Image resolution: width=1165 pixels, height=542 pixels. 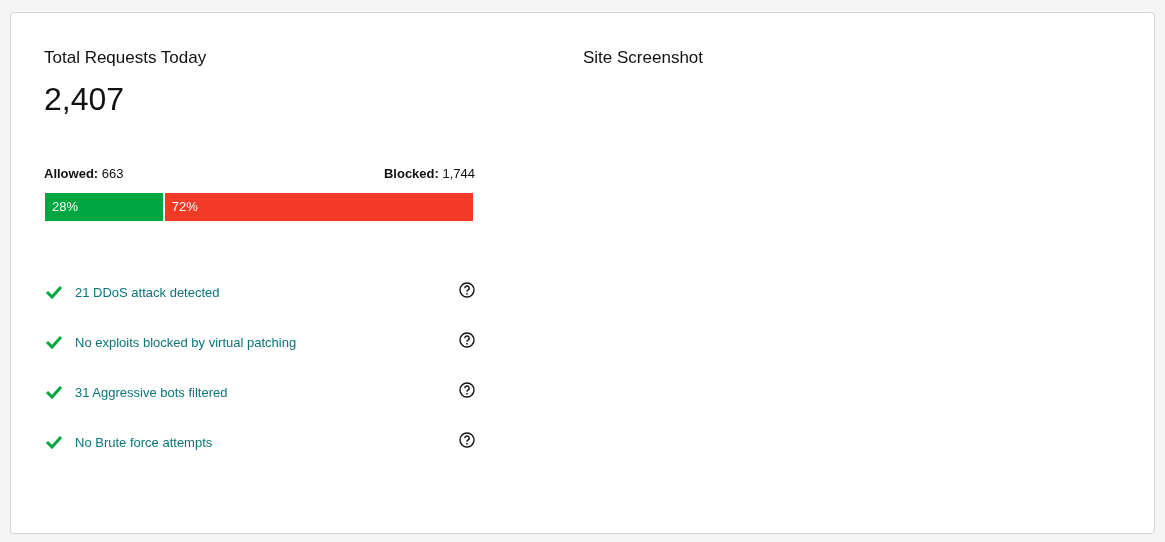 What do you see at coordinates (144, 443) in the screenshot?
I see `check-text: No Brute force attempts` at bounding box center [144, 443].